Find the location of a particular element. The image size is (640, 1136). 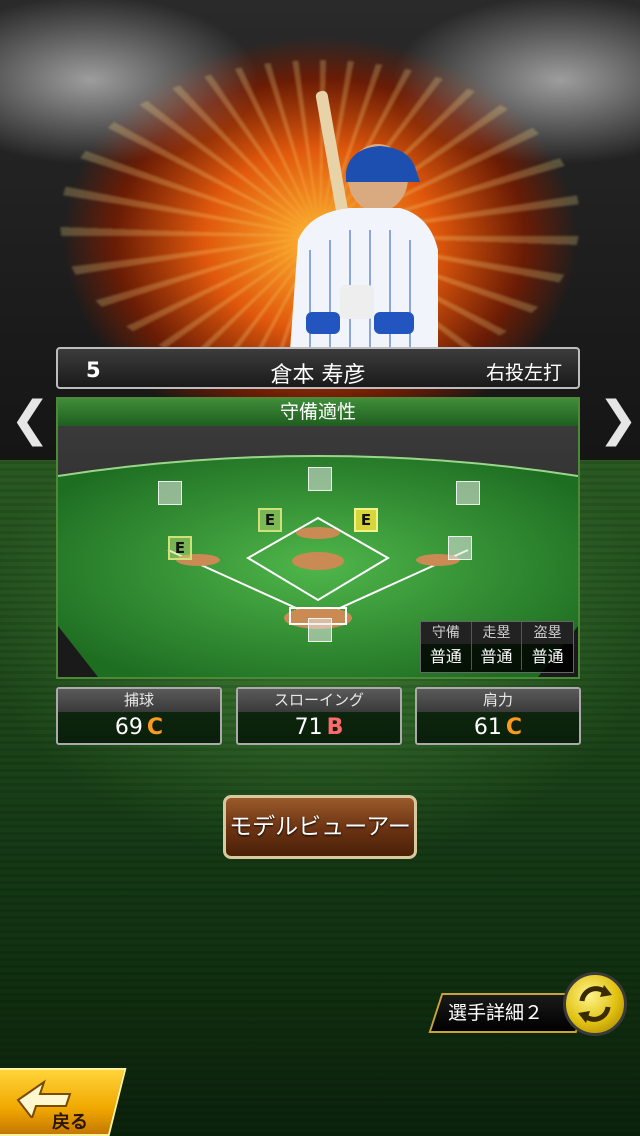

position-center-field is located at coordinates (320, 479).